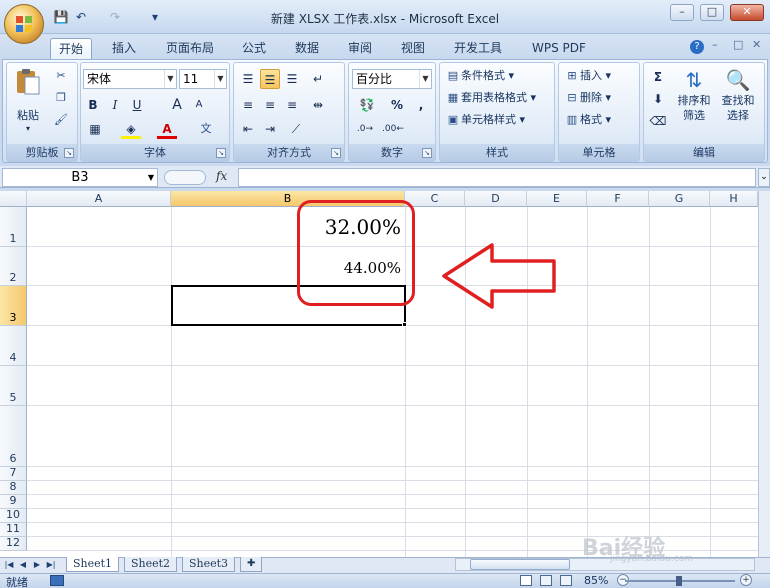  What do you see at coordinates (413, 49) in the screenshot?
I see `tab-view: 视图` at bounding box center [413, 49].